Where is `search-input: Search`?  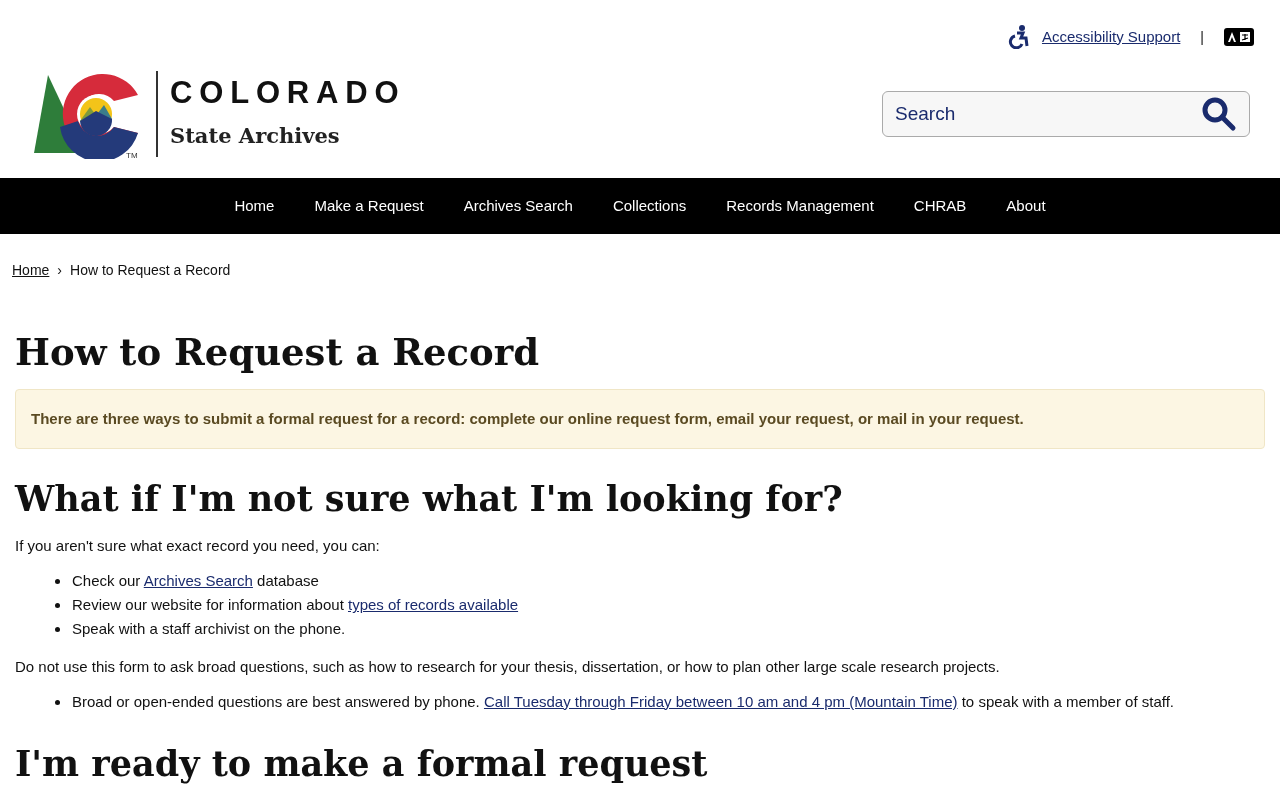 search-input: Search is located at coordinates (1020, 114).